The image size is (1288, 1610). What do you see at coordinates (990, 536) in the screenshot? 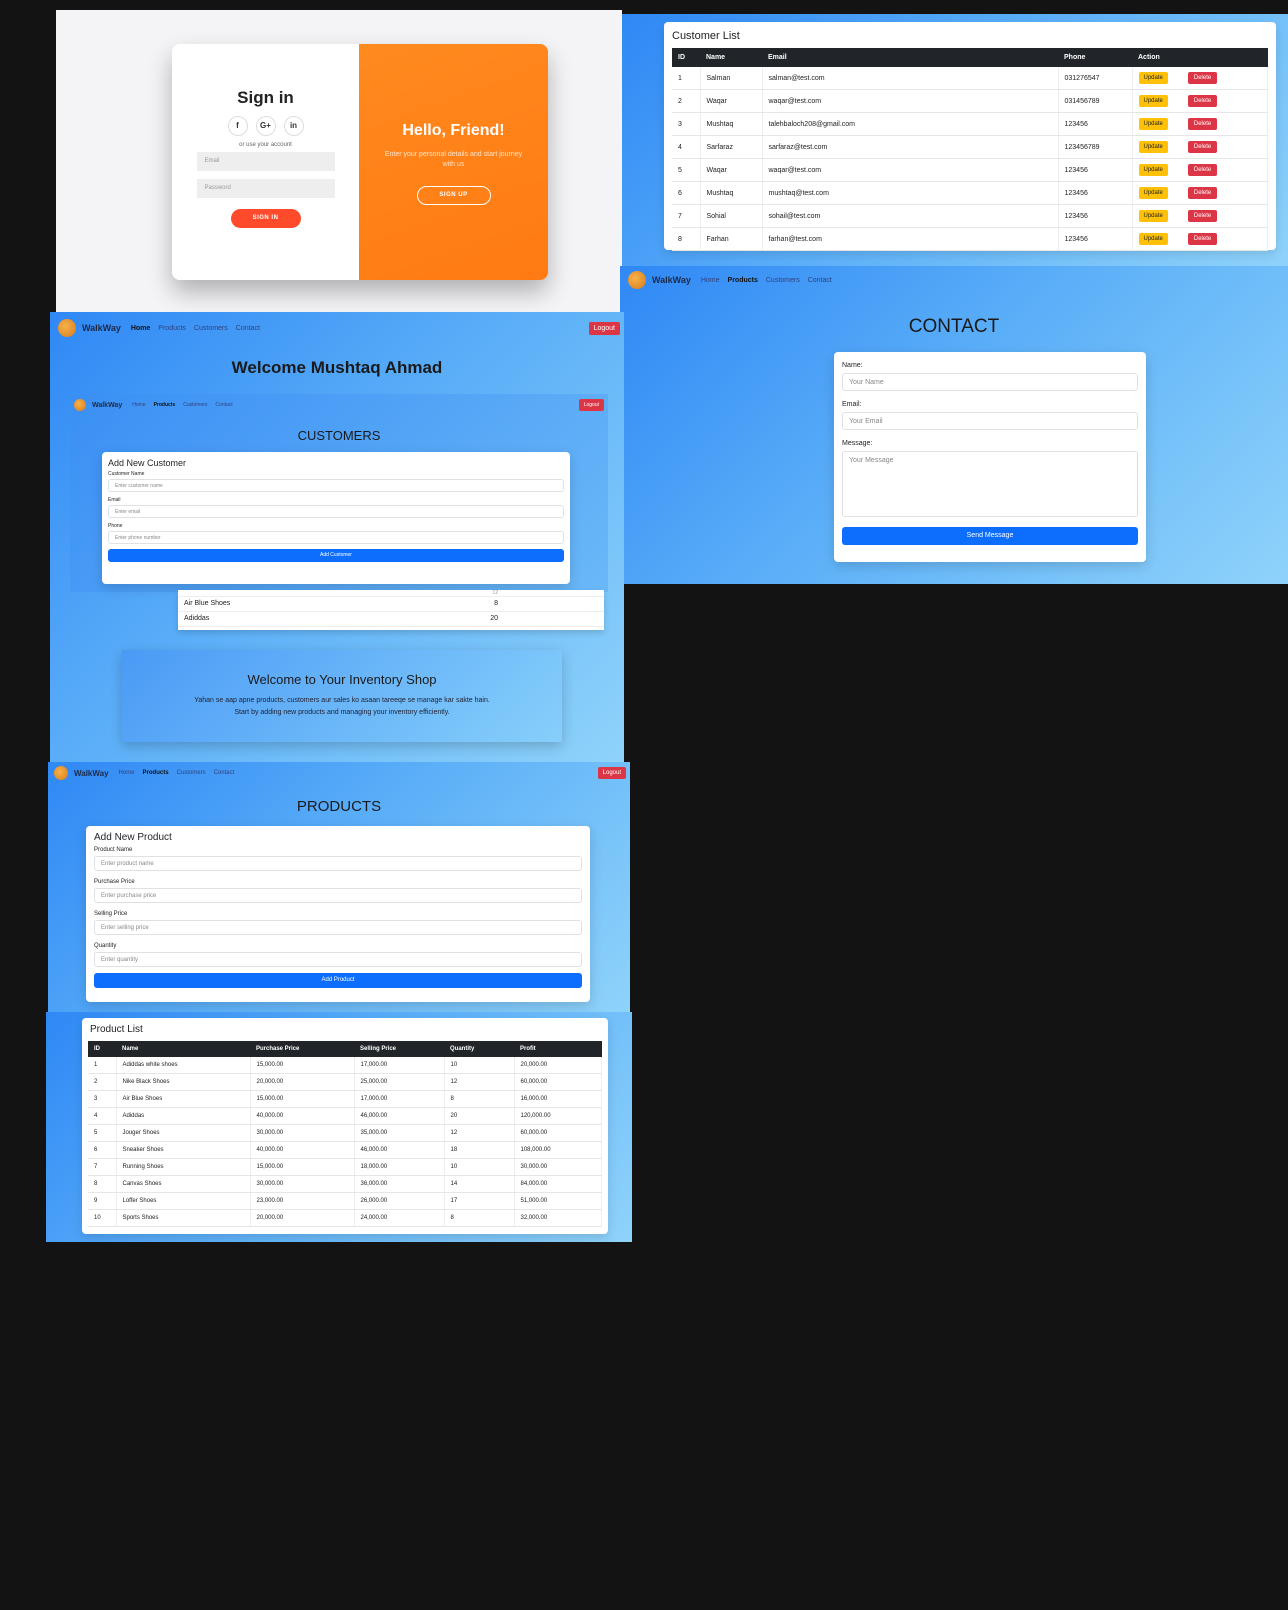
I see `send-message-button: Send Message` at bounding box center [990, 536].